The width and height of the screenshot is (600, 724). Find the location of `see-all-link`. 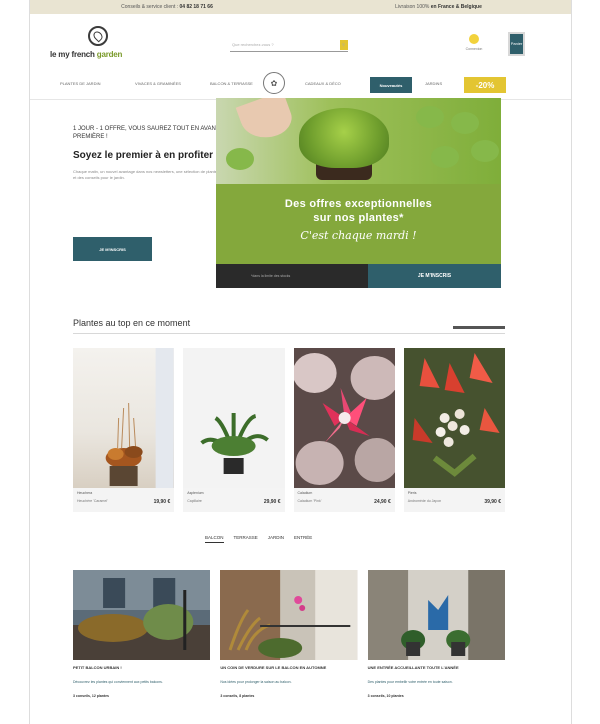

see-all-link is located at coordinates (479, 327).